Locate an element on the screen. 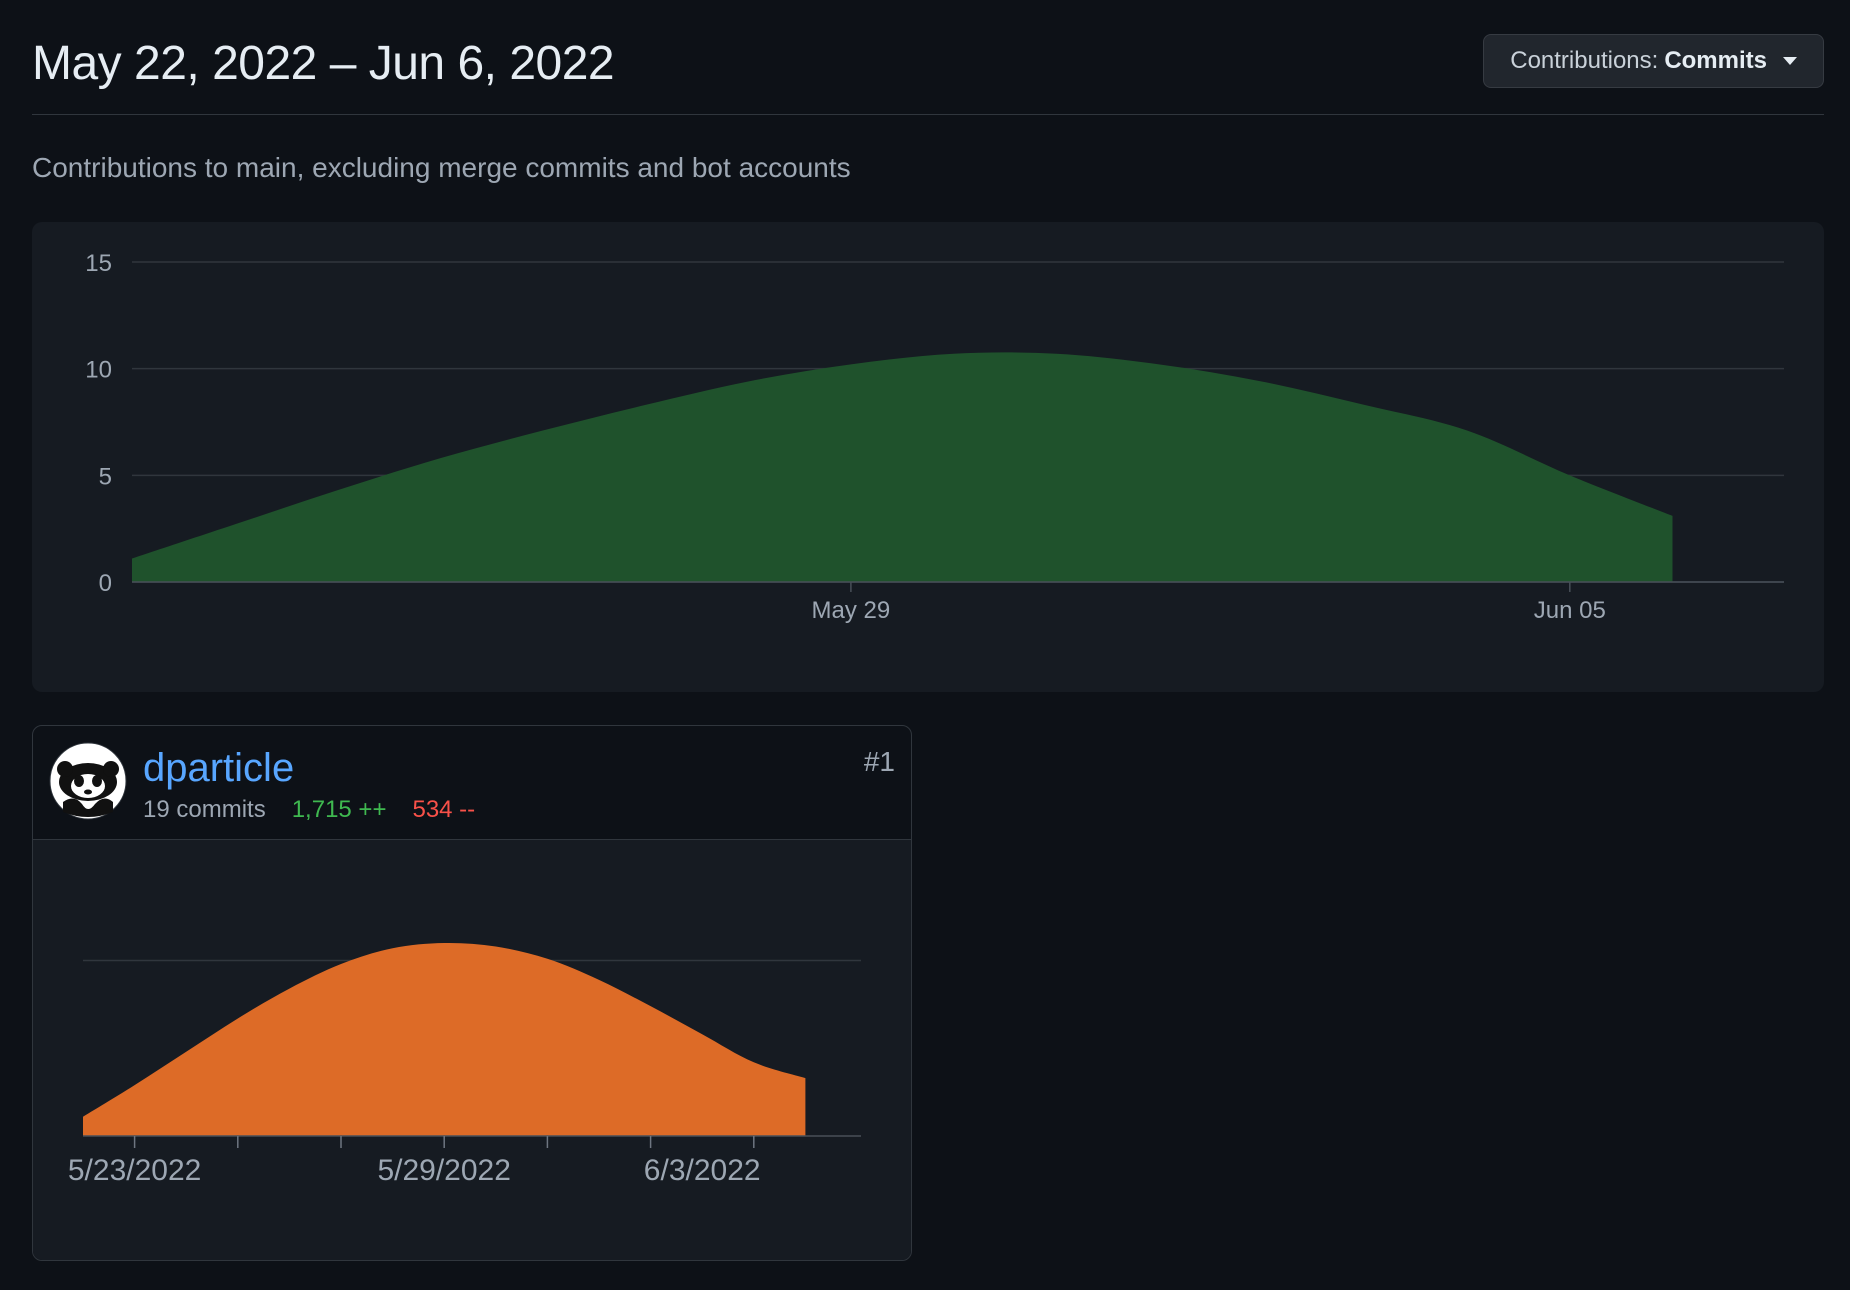  x-tick-label: 5/23/2022 is located at coordinates (134, 1170).